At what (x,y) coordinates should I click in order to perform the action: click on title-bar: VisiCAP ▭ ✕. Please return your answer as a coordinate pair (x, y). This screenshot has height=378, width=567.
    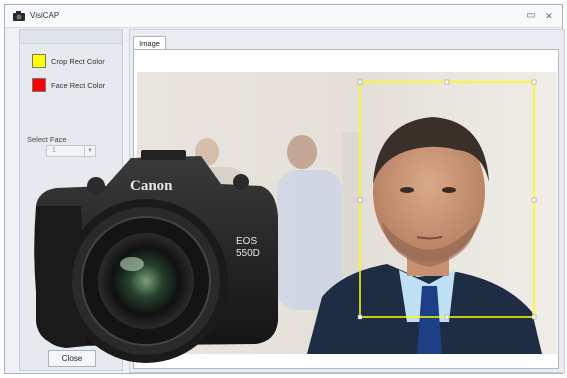
    Looking at the image, I should click on (283, 16).